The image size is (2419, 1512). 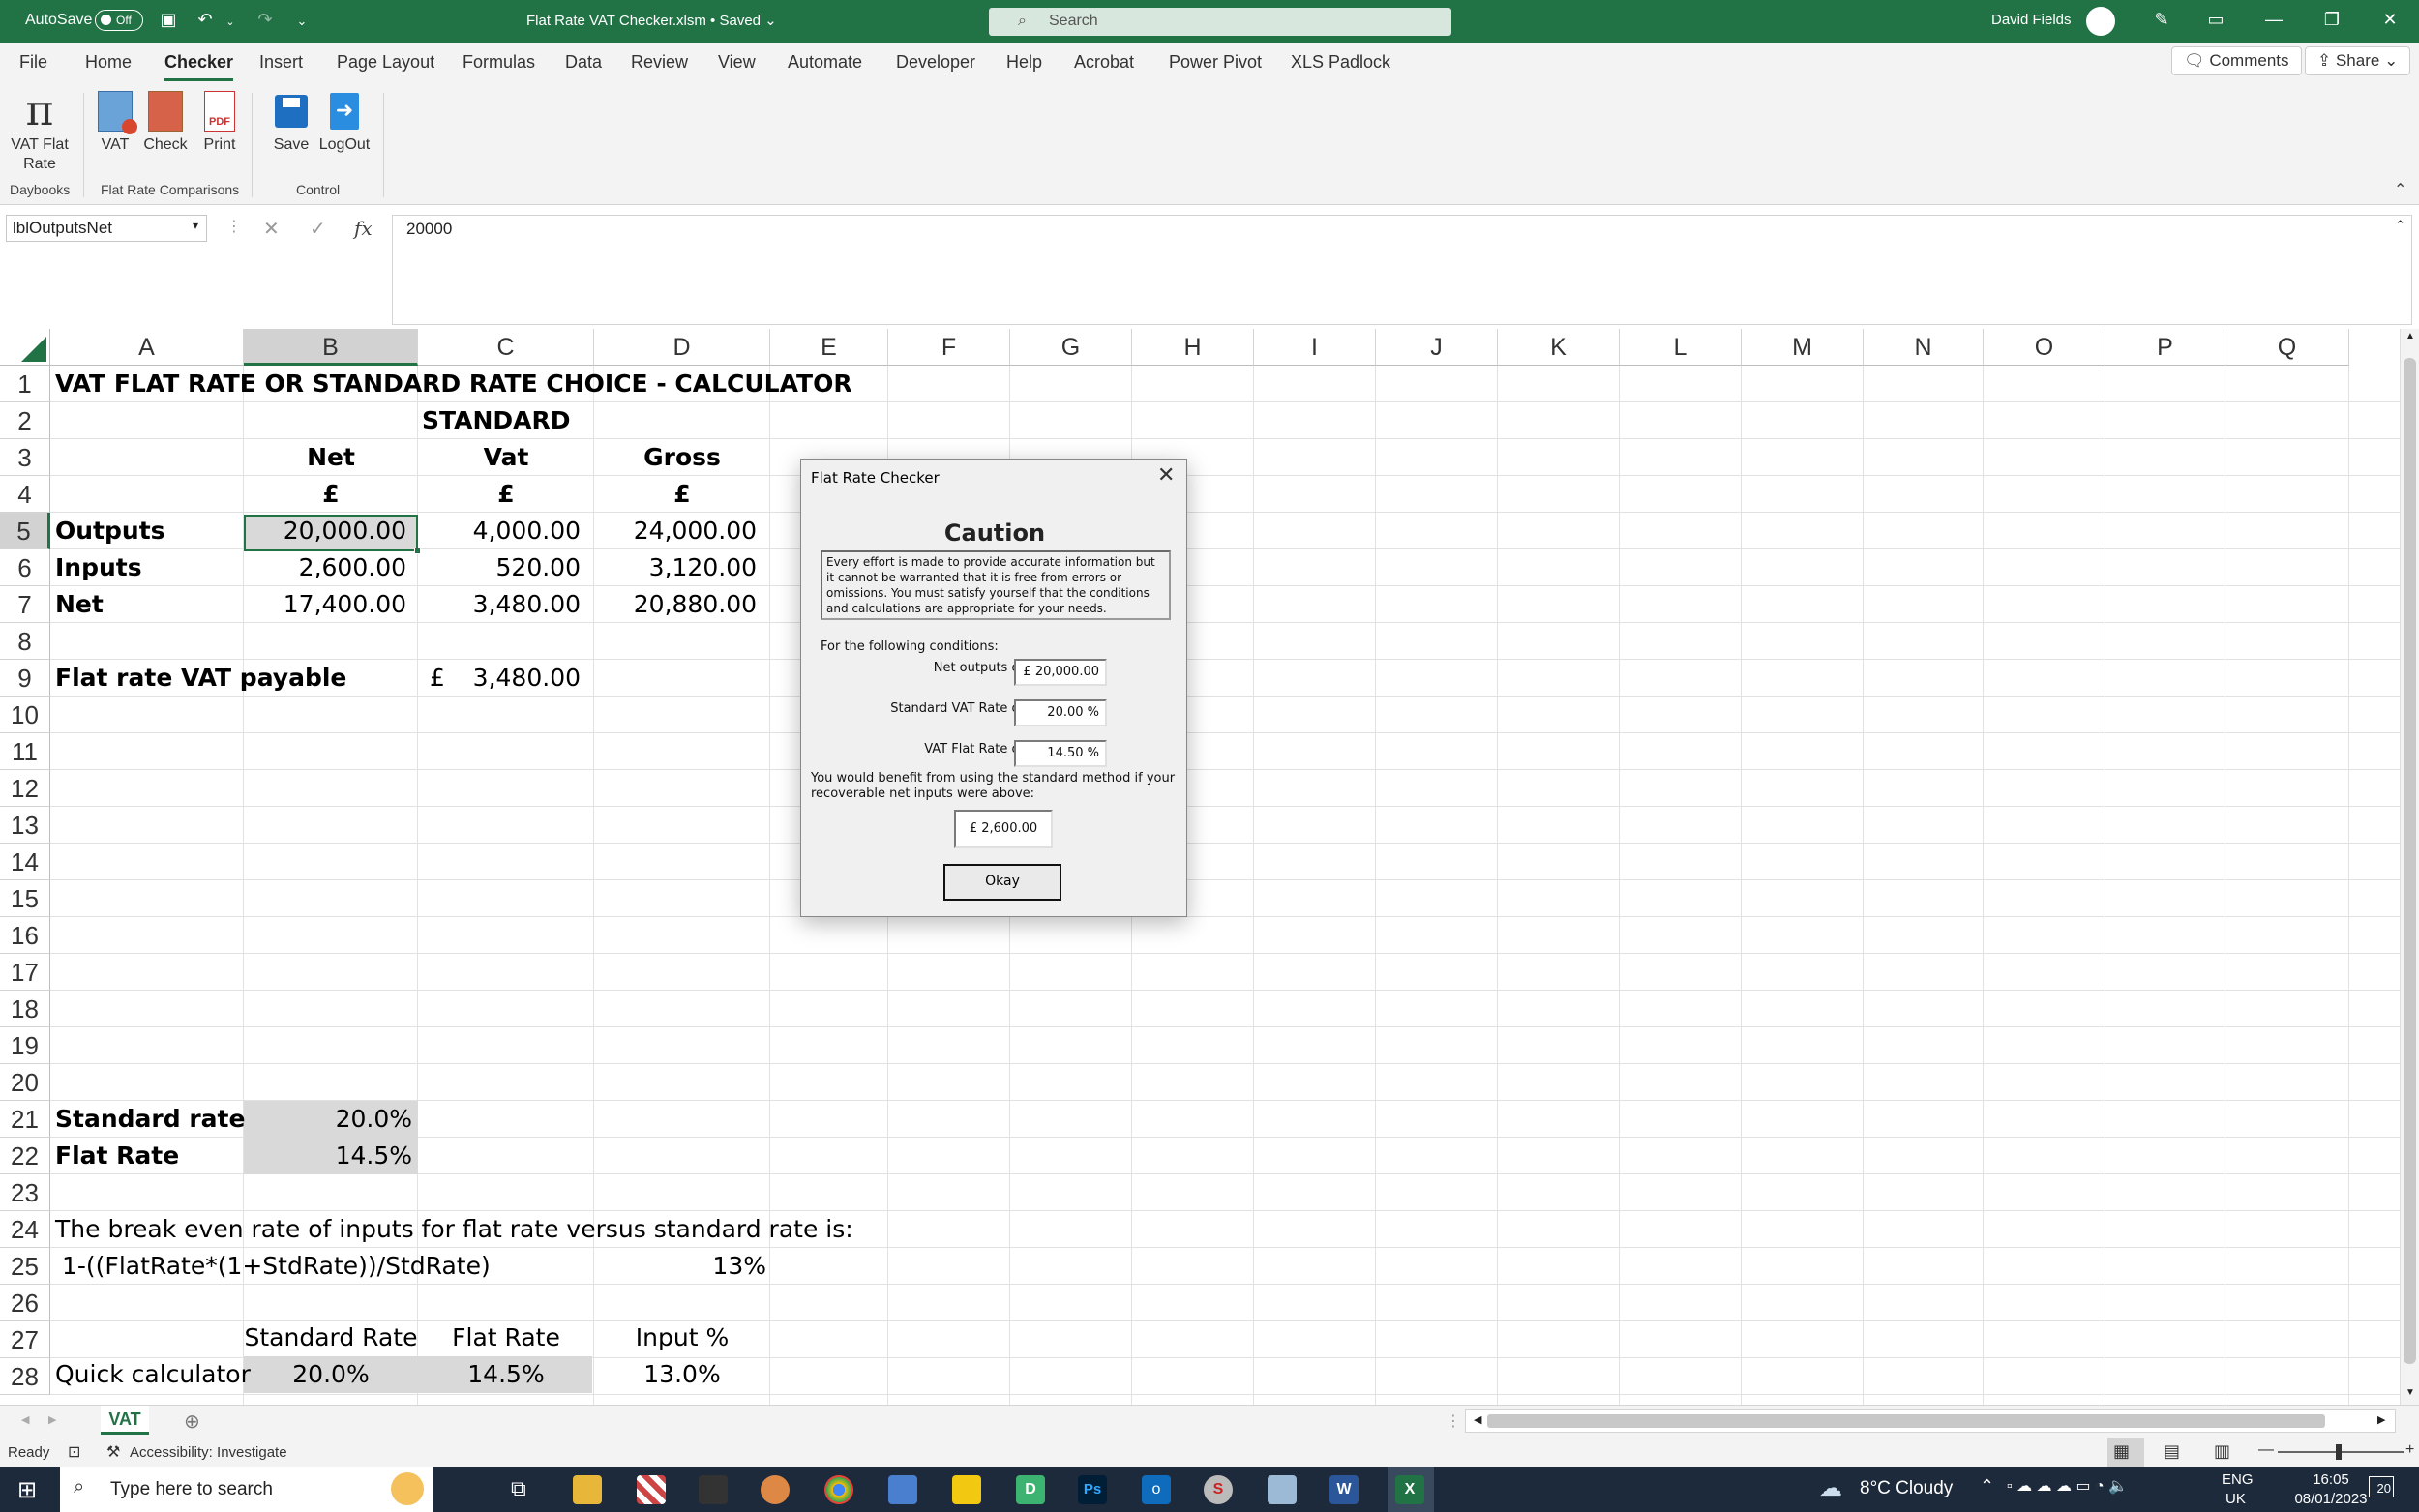 I want to click on prev-sheet-icon: ◀, so click(x=25, y=1420).